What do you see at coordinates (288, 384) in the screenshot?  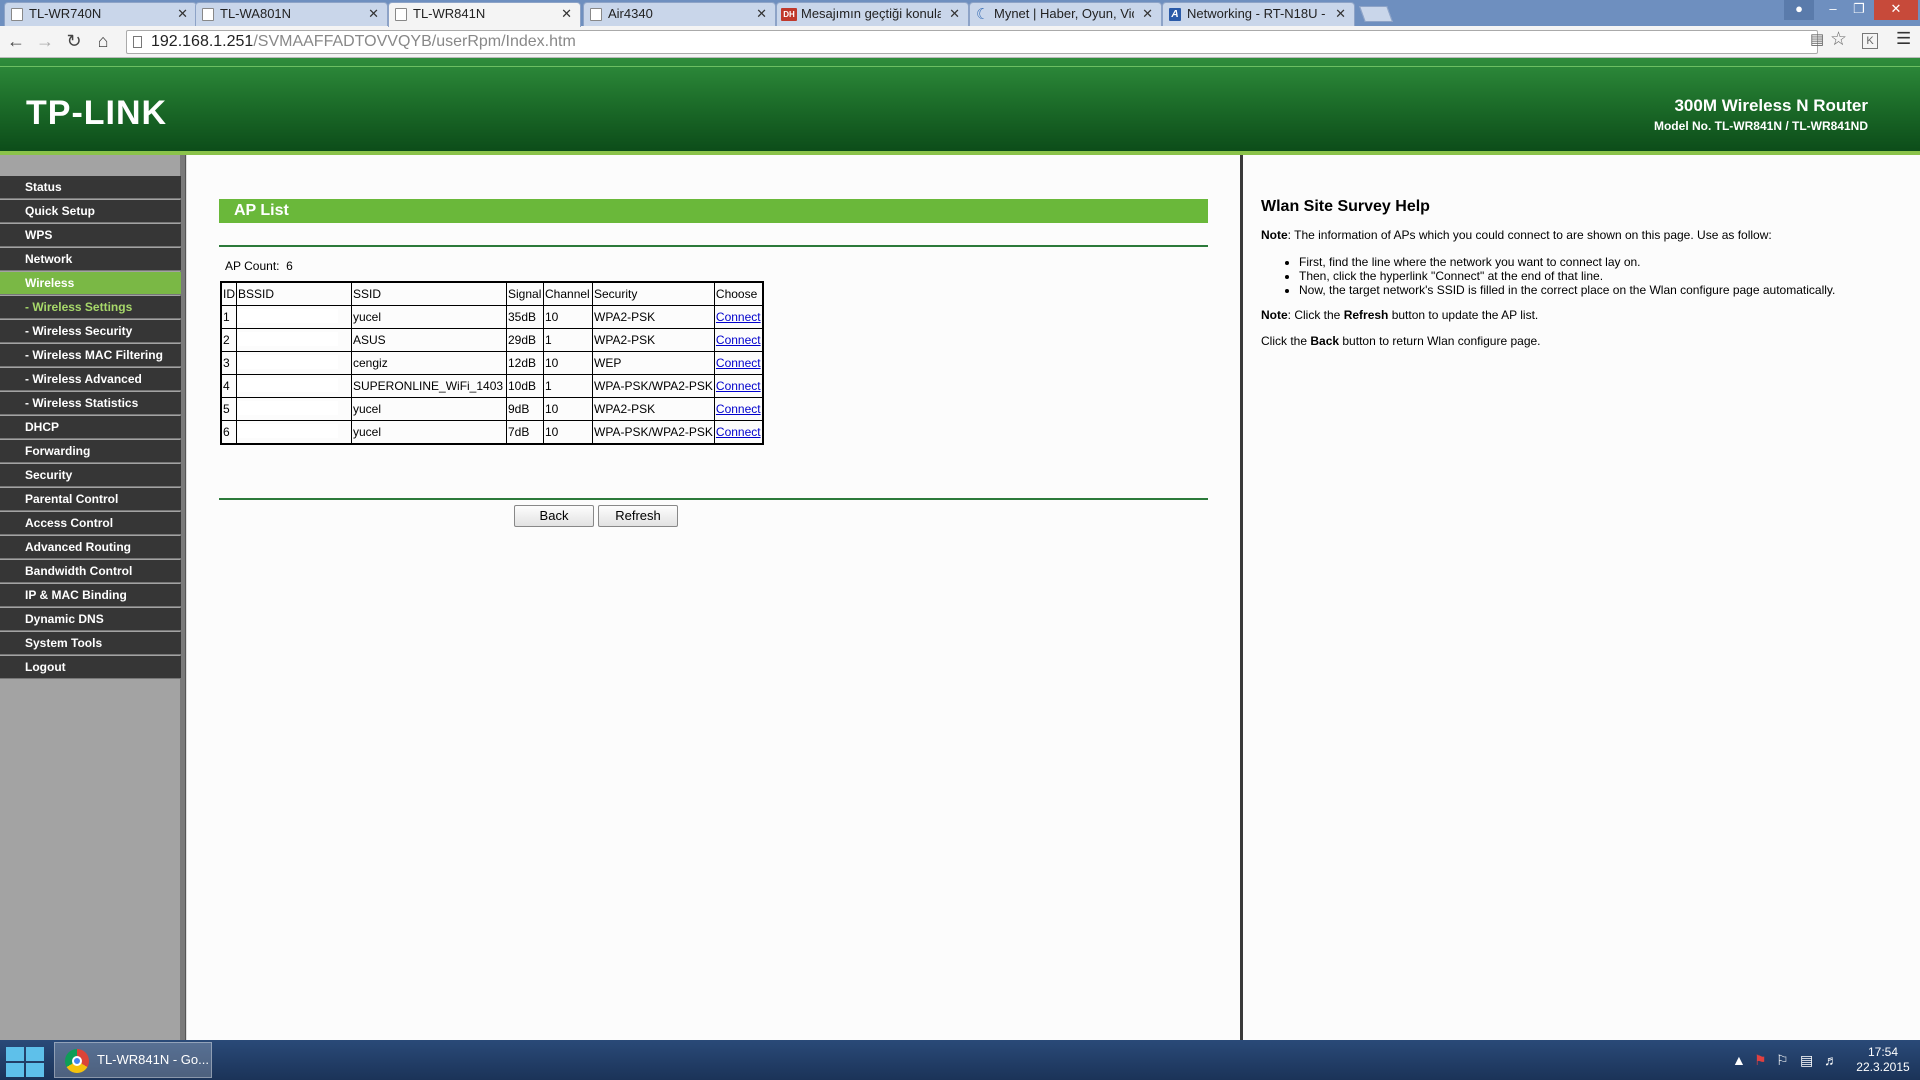 I see `redacted-bssid` at bounding box center [288, 384].